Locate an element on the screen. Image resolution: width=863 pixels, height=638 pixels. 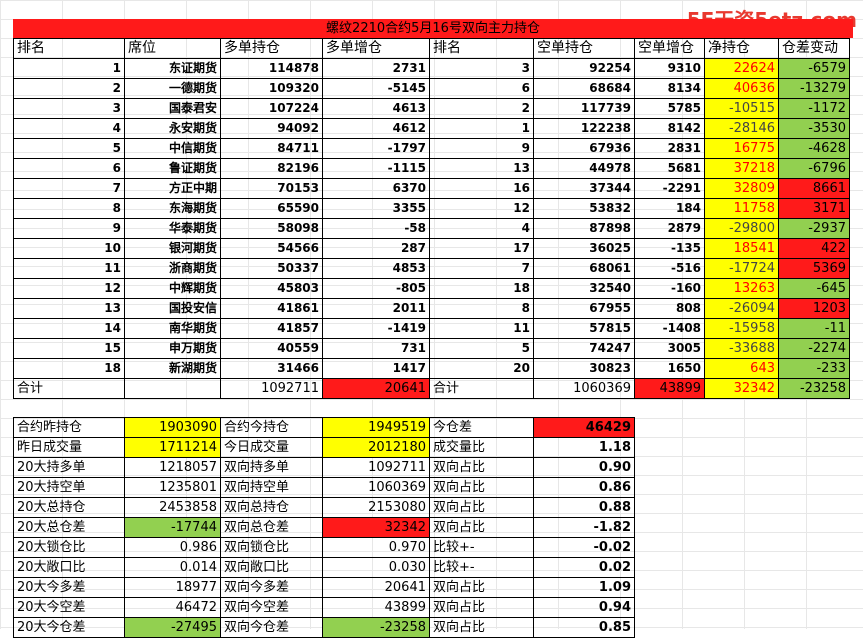
summary-label-2: 双向总仓差 is located at coordinates (271, 527).